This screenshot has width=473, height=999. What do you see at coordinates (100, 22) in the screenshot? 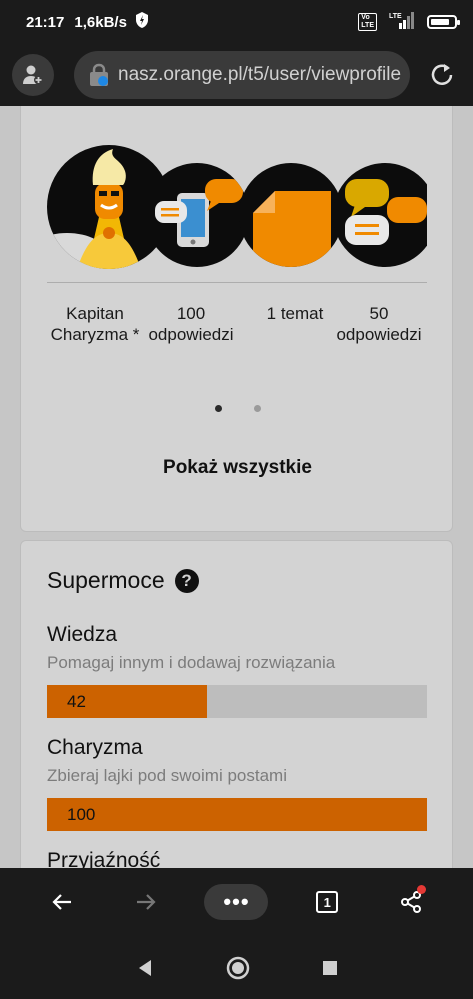
I see `status-net-speed: 1,6kB/s` at bounding box center [100, 22].